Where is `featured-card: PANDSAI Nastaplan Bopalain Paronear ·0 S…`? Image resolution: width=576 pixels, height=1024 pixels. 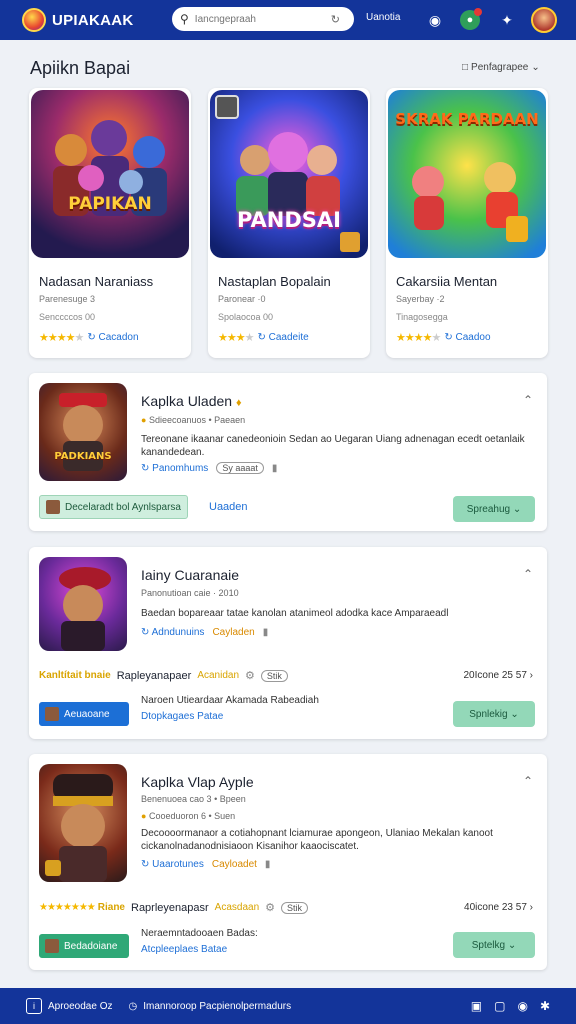
featured-card: PANDSAI Nastaplan Bopalain Paronear ·0 S… is located at coordinates (289, 223).